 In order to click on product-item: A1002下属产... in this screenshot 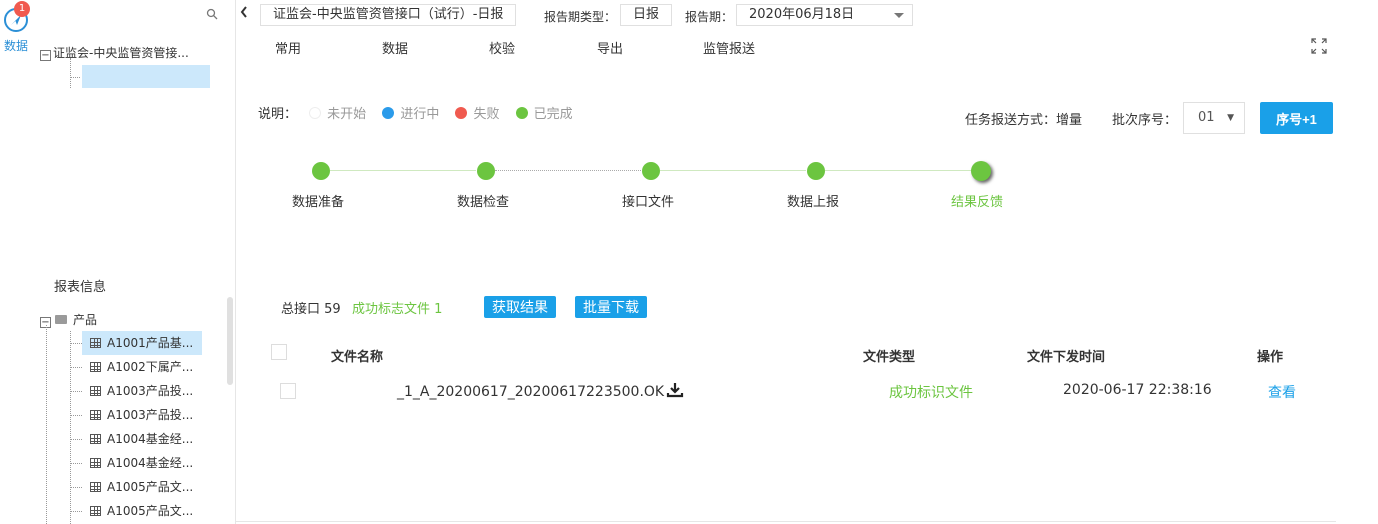, I will do `click(142, 367)`.